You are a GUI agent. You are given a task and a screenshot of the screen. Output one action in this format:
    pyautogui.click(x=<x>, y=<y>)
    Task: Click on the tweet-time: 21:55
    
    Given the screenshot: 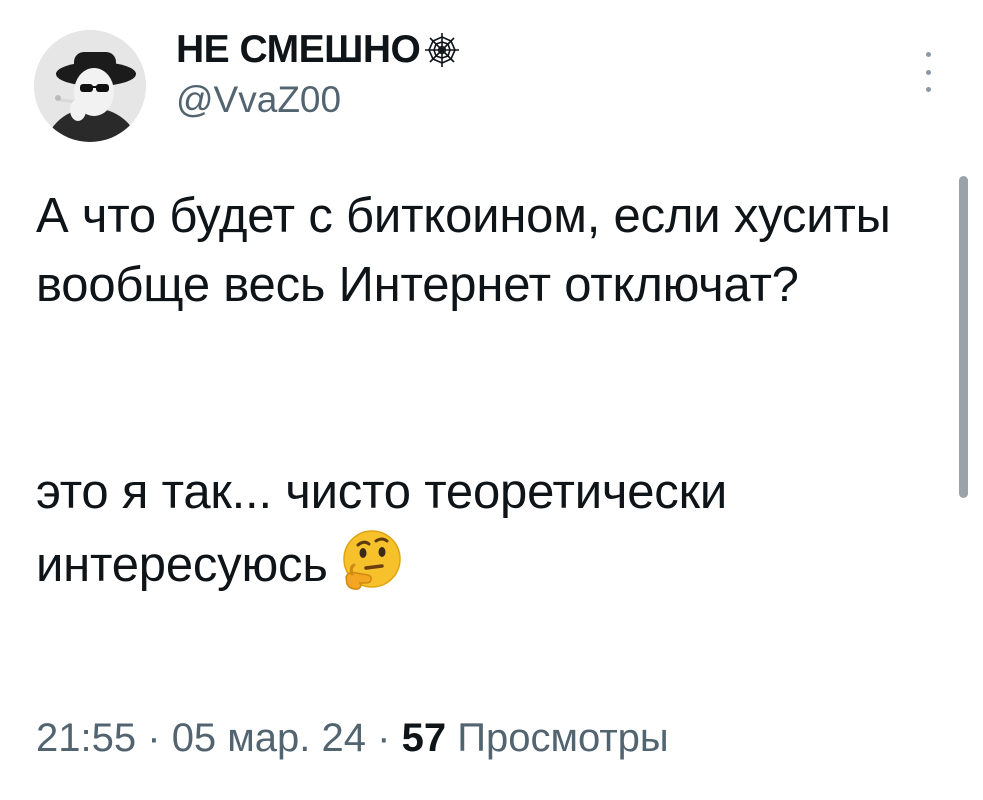 What is the action you would take?
    pyautogui.click(x=86, y=738)
    